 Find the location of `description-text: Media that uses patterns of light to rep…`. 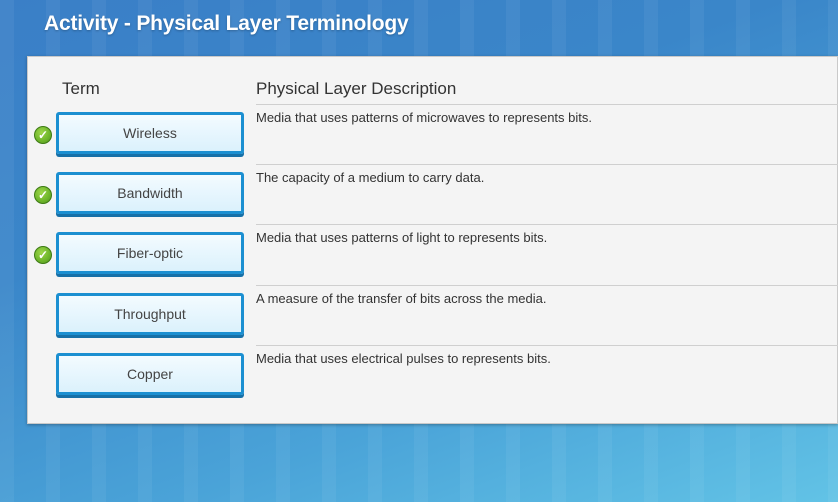

description-text: Media that uses patterns of light to rep… is located at coordinates (402, 237).